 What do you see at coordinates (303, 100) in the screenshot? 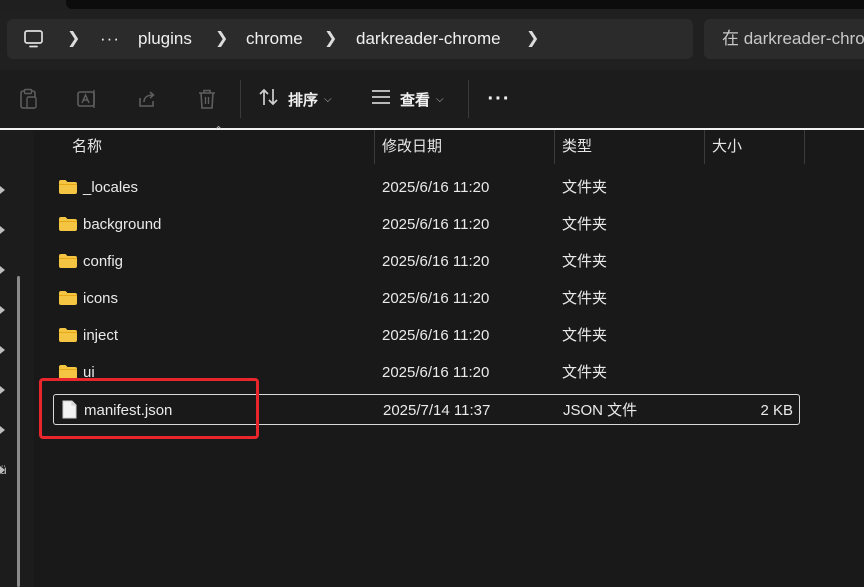
I see `sort-label: 排序` at bounding box center [303, 100].